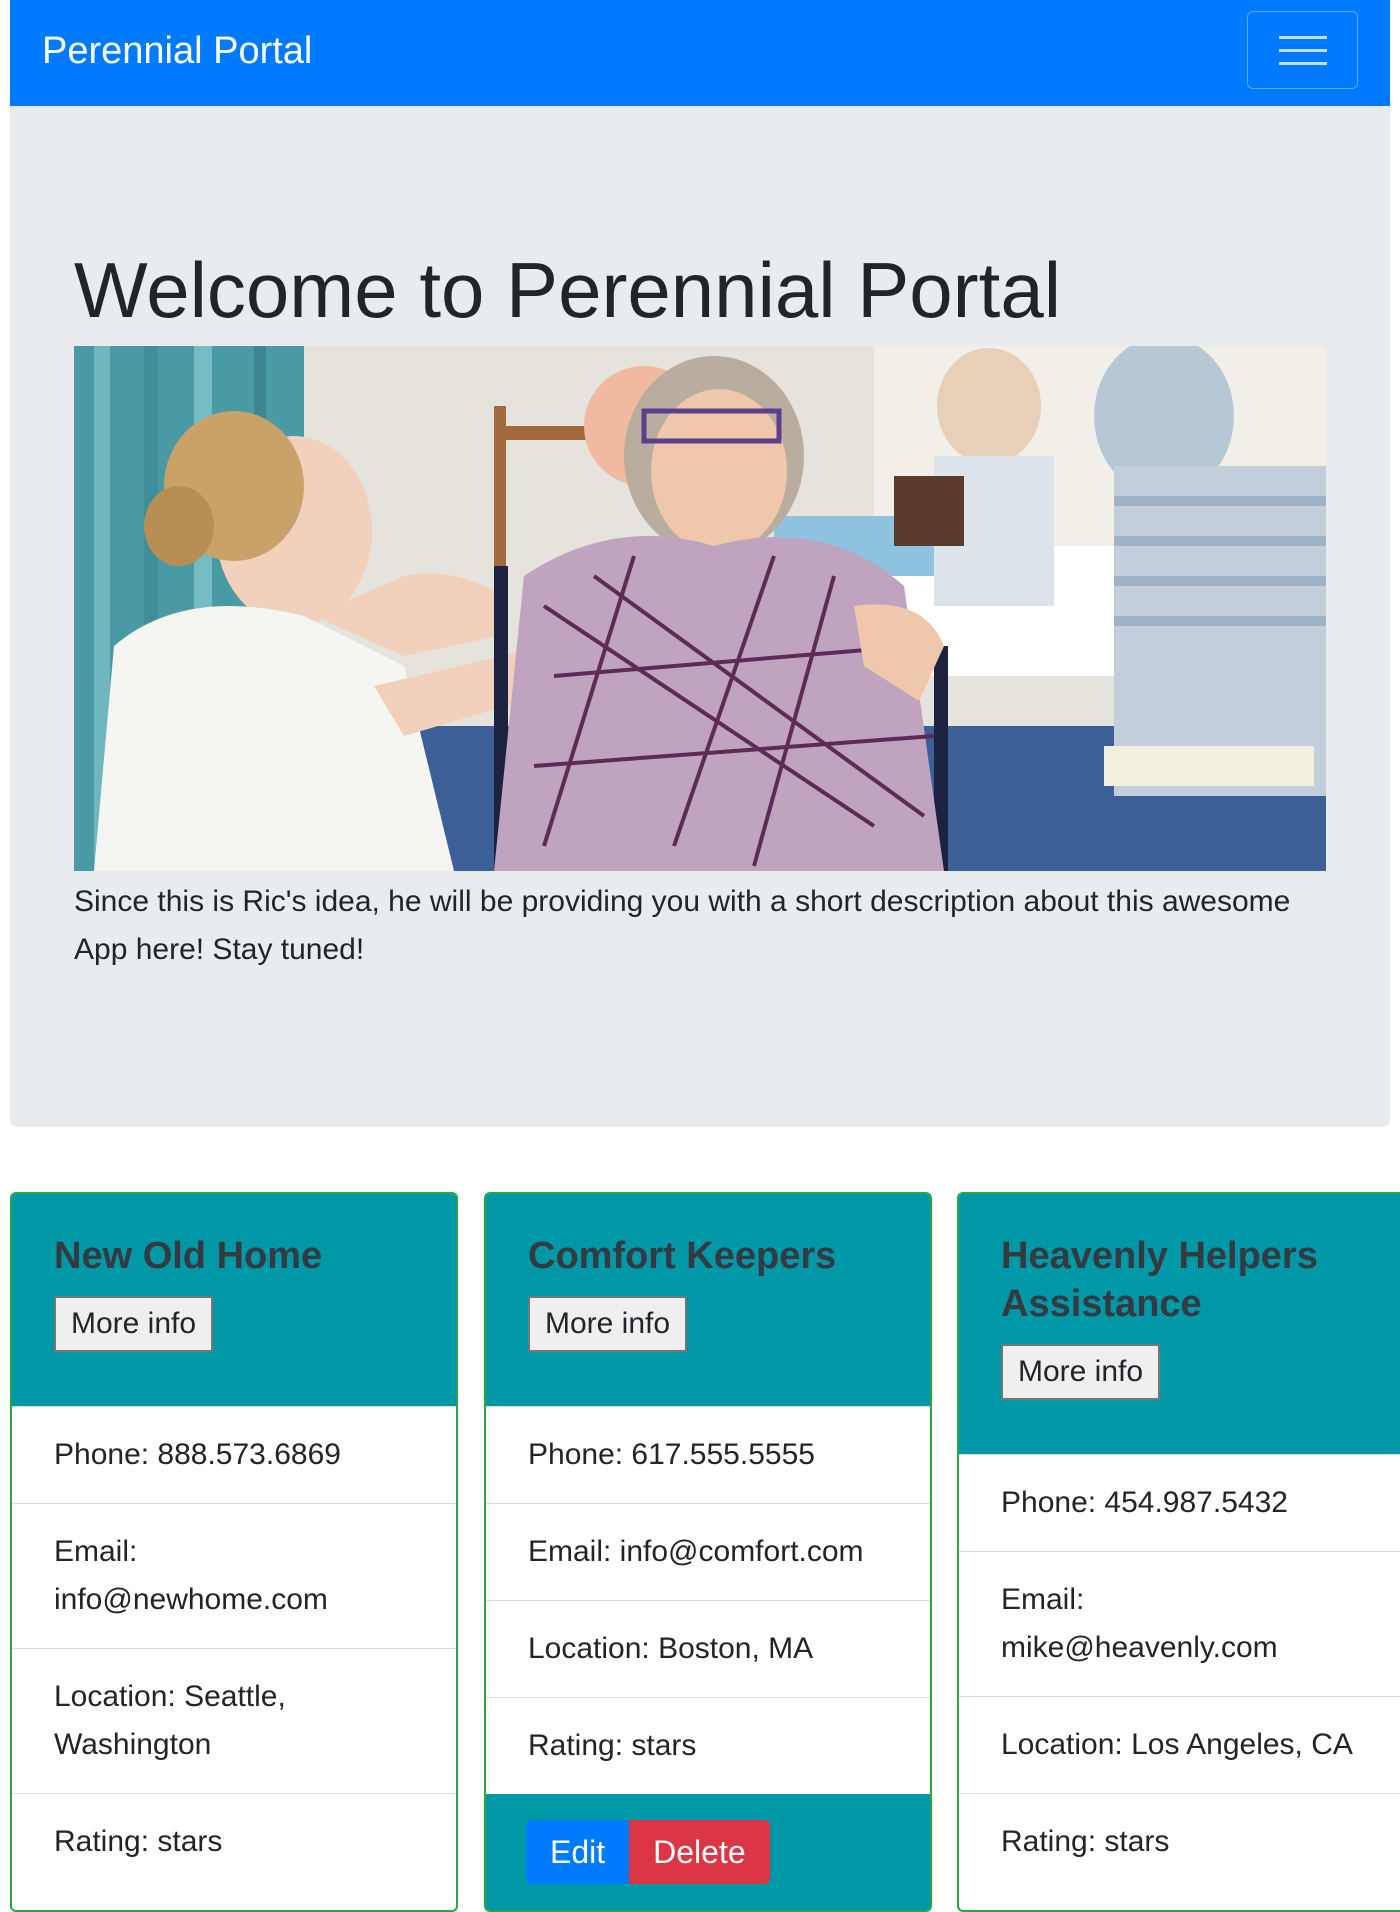 The image size is (1400, 1912). I want to click on navbar: Perennial Portal, so click(700, 53).